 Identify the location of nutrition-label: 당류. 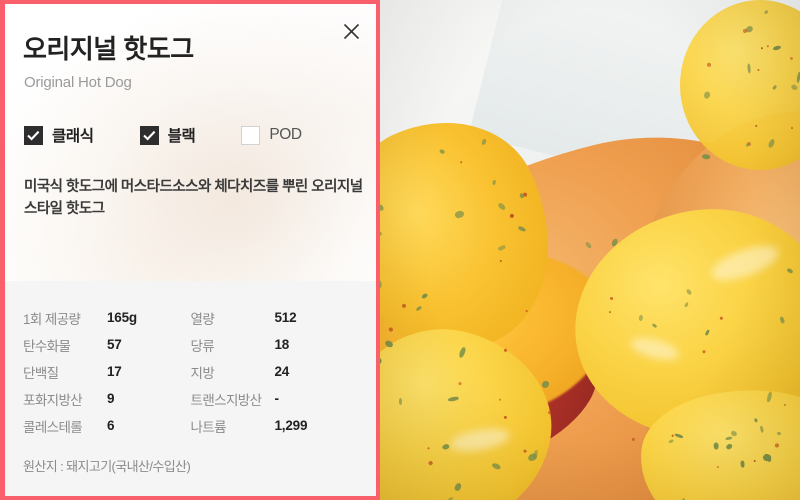
(202, 346).